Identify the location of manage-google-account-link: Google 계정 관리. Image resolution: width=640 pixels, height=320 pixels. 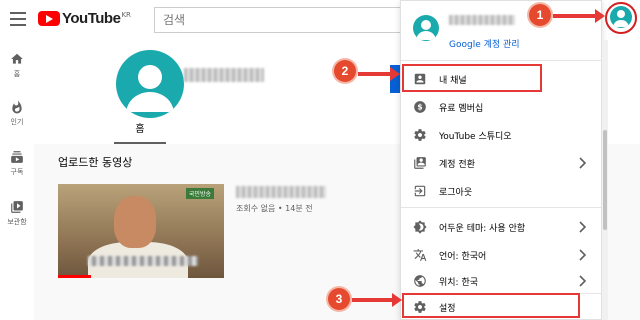
(484, 43).